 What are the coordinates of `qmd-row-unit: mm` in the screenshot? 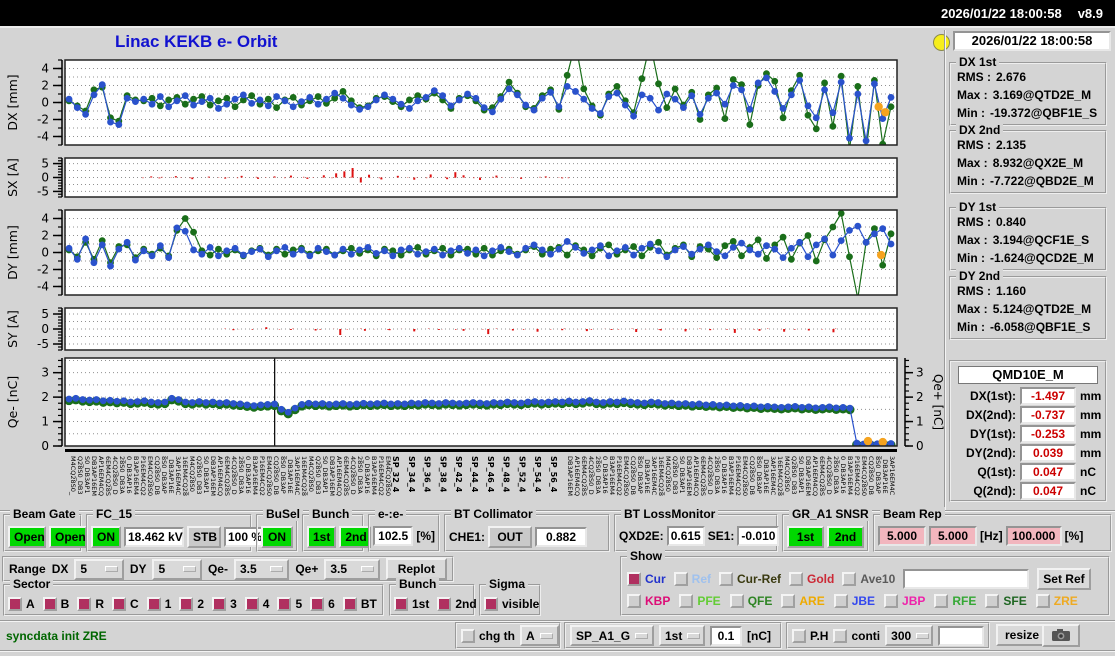 It's located at (1091, 452).